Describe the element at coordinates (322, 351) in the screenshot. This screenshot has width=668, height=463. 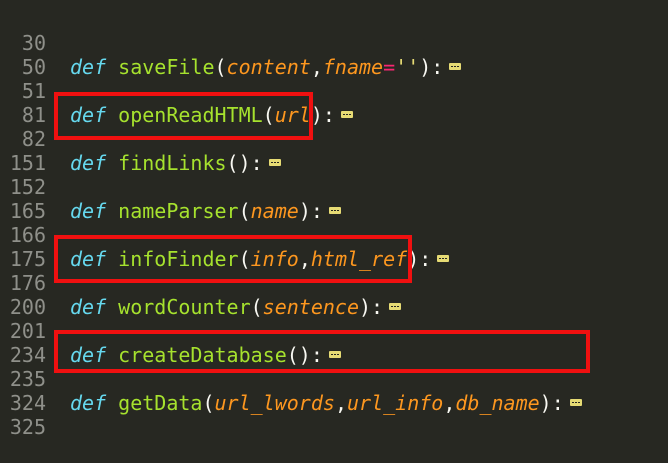
I see `highlight-box-getdata` at that location.